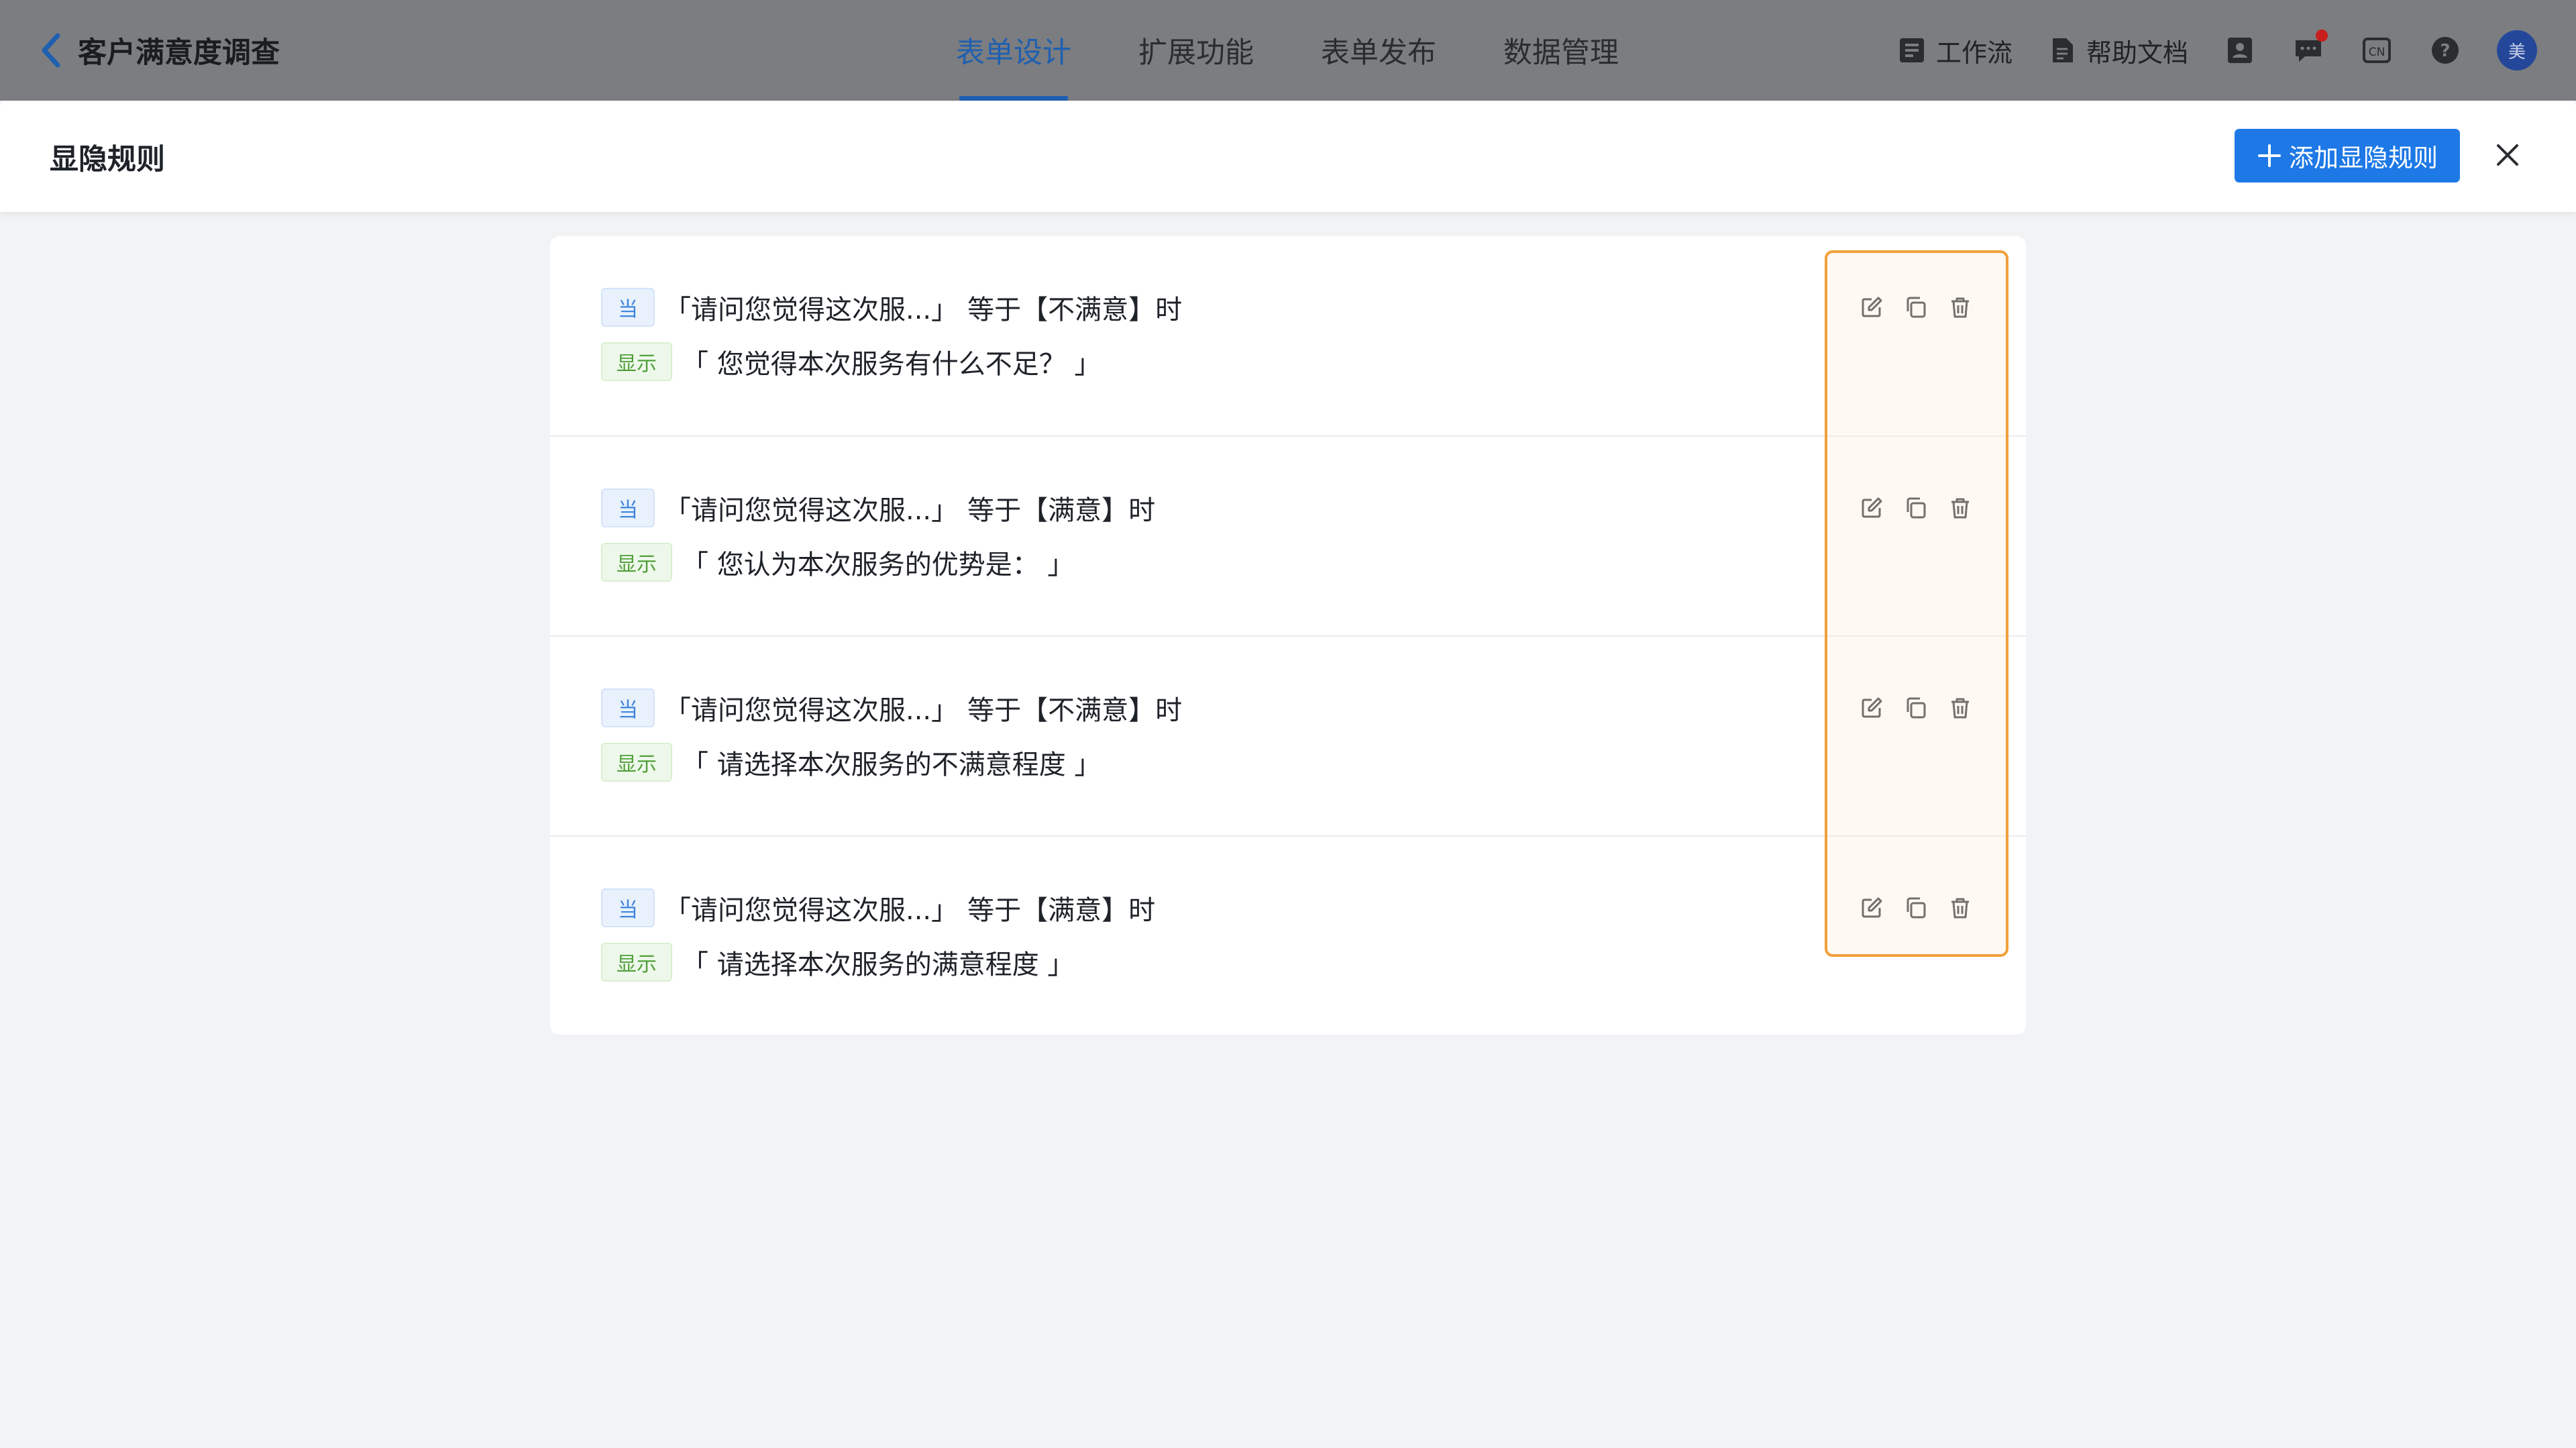 The image size is (2576, 1448). Describe the element at coordinates (1288, 156) in the screenshot. I see `drawer-header: 显隐规则 添加显隐规则` at that location.